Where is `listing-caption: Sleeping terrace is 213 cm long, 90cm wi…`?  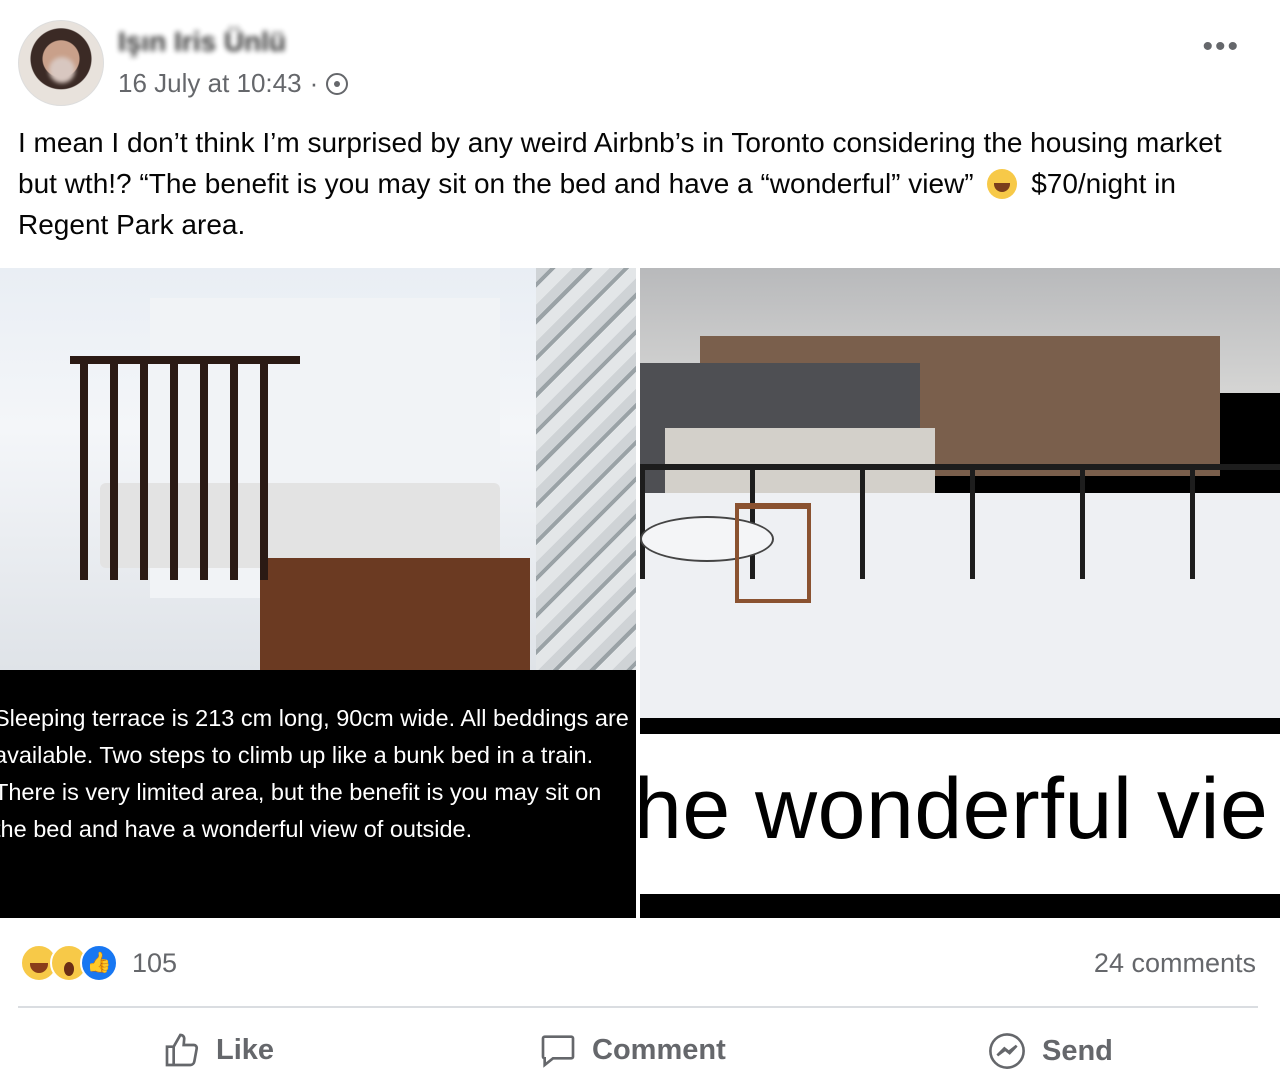 listing-caption: Sleeping terrace is 213 cm long, 90cm wi… is located at coordinates (314, 773).